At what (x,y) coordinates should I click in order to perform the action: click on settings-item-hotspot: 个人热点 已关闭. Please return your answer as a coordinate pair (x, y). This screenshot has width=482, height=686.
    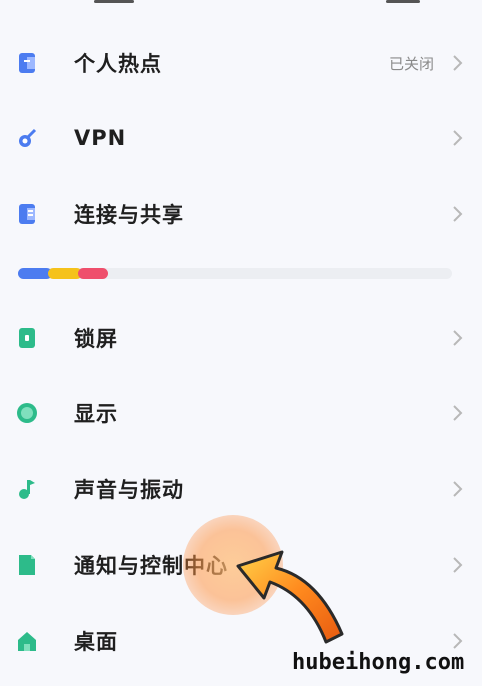
    Looking at the image, I should click on (241, 63).